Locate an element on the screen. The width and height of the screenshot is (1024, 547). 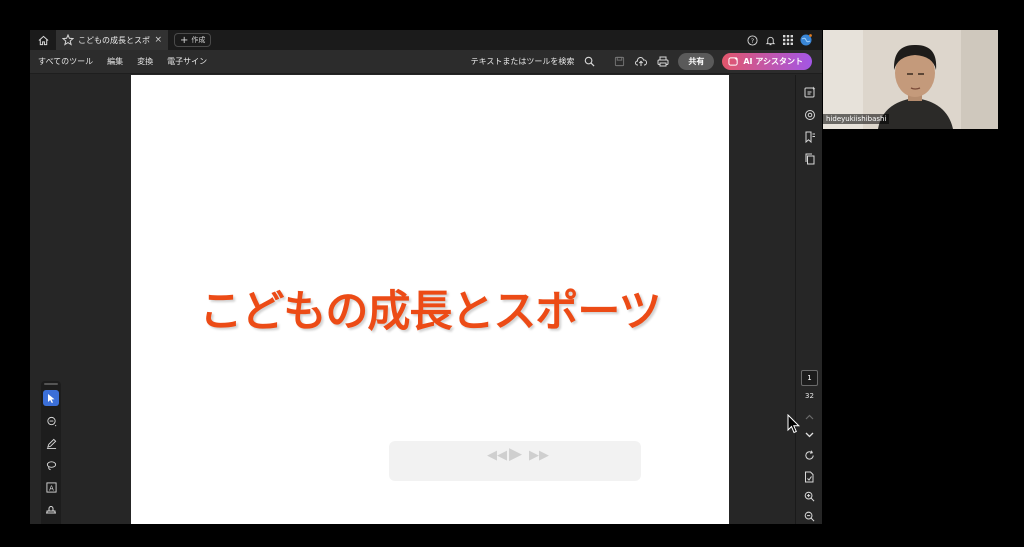
tab-bar: こどもの成長とスポ… × + 作成 ? is located at coordinates (426, 40).